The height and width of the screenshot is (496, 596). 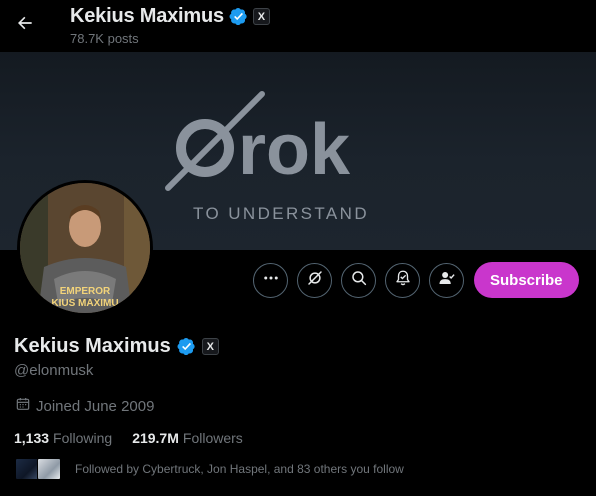 I want to click on notify-button, so click(x=402, y=280).